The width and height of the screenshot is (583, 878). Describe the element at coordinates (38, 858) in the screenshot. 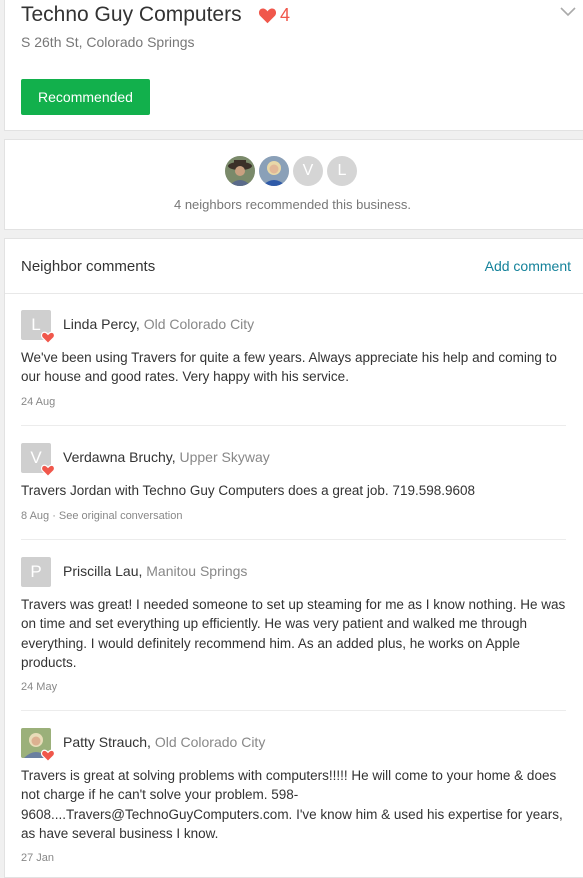

I see `comment-date: 27 Jan` at that location.